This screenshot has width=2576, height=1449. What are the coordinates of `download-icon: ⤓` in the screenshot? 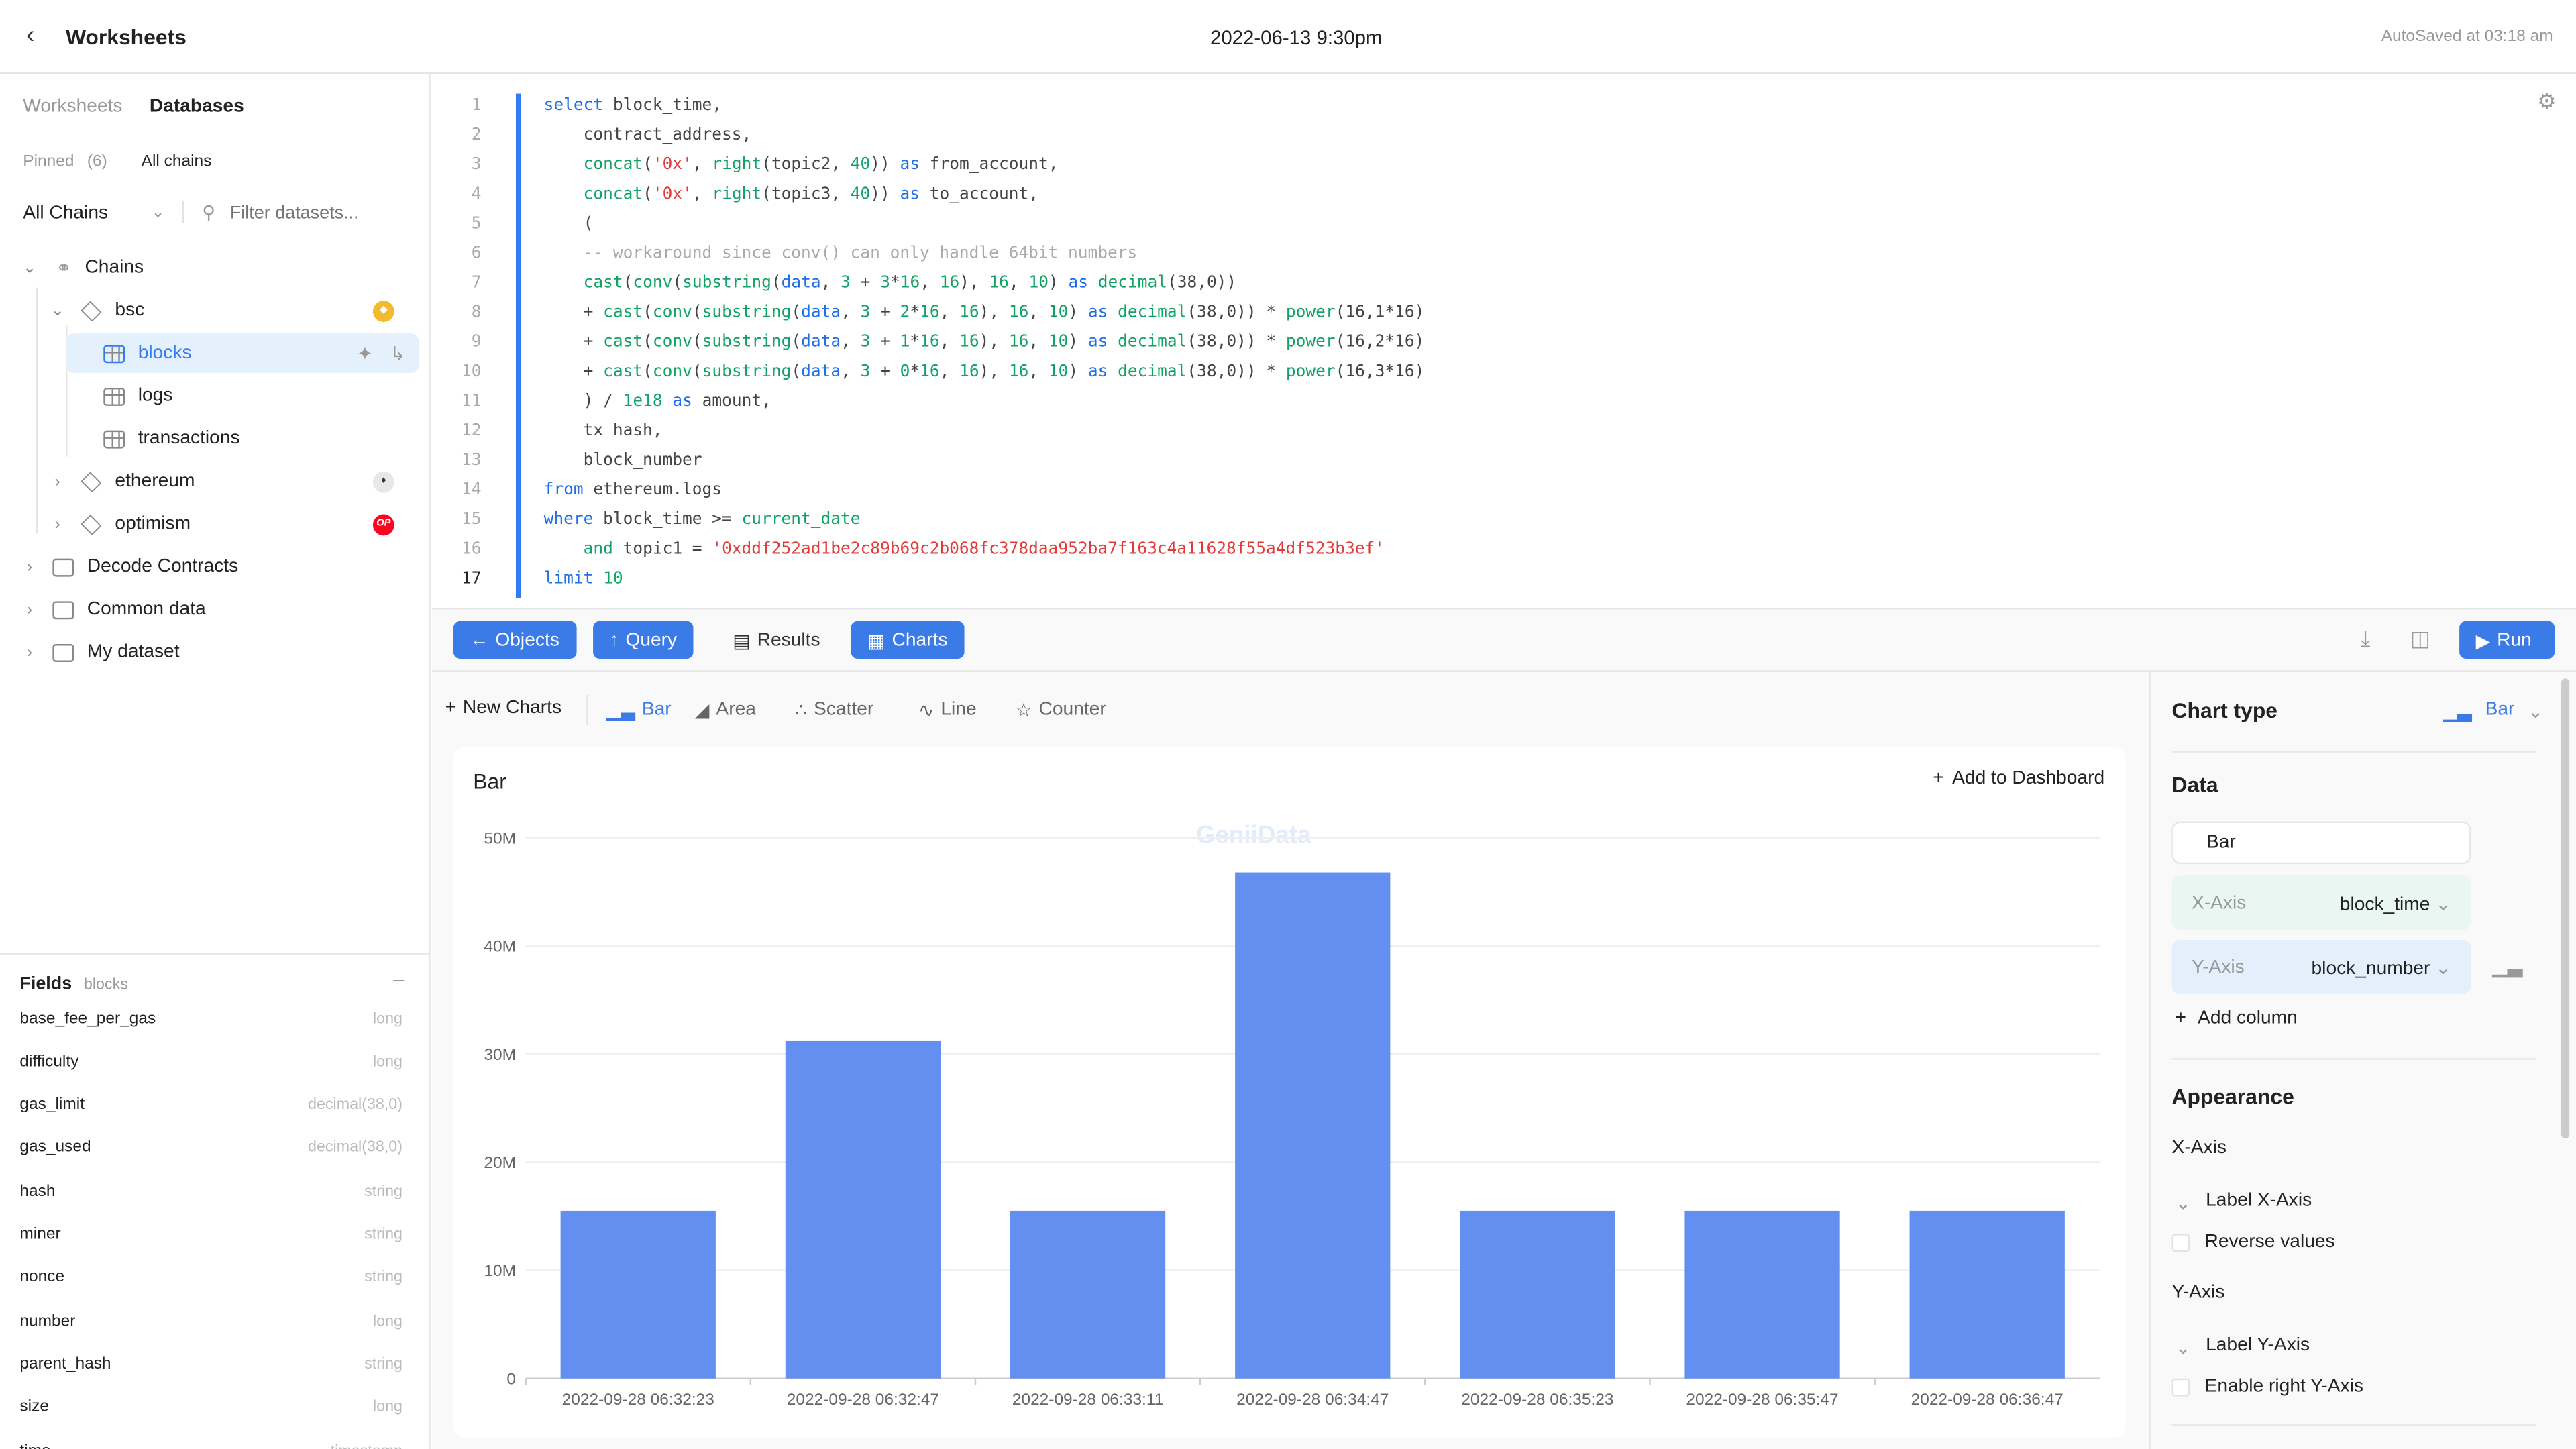 It's located at (2365, 639).